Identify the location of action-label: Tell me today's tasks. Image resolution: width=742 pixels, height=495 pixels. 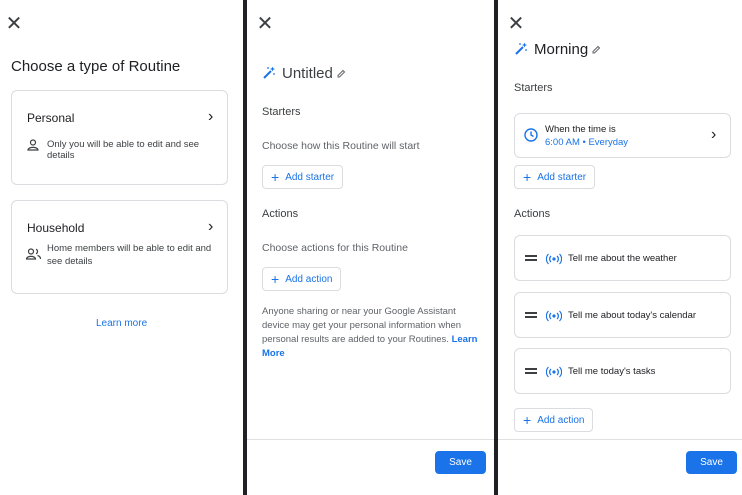
(612, 371).